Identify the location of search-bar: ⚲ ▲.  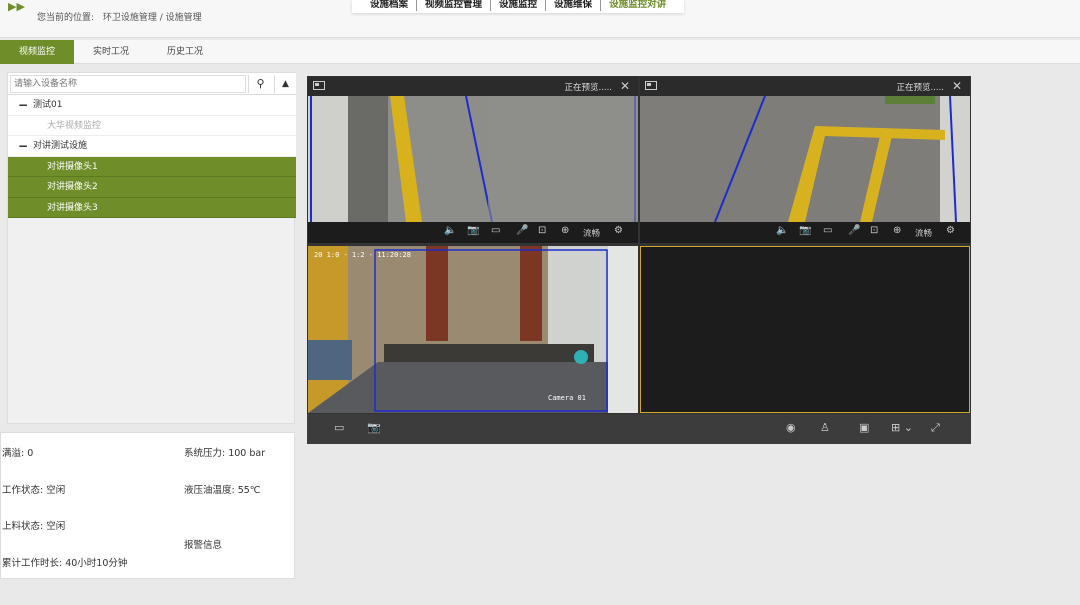
(152, 84).